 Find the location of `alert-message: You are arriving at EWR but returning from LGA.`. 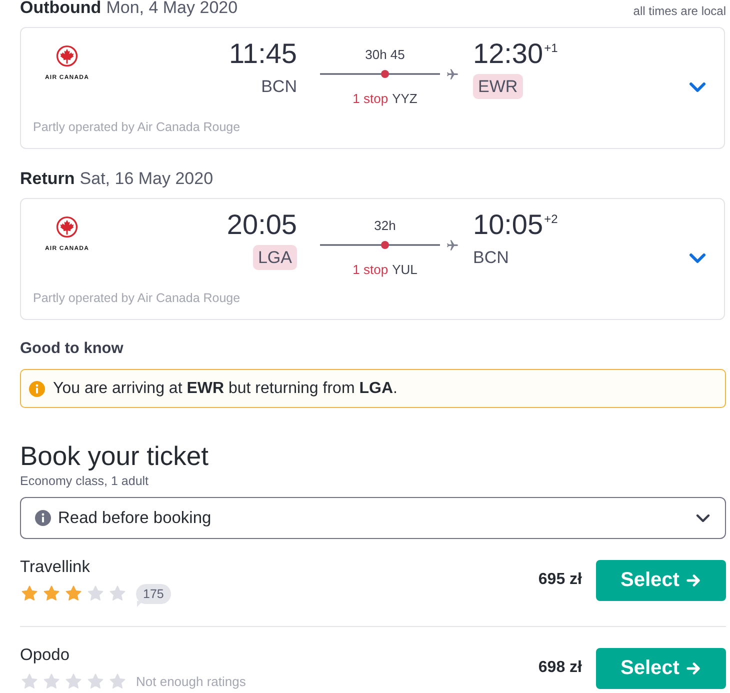

alert-message: You are arriving at EWR but returning from LGA. is located at coordinates (225, 388).